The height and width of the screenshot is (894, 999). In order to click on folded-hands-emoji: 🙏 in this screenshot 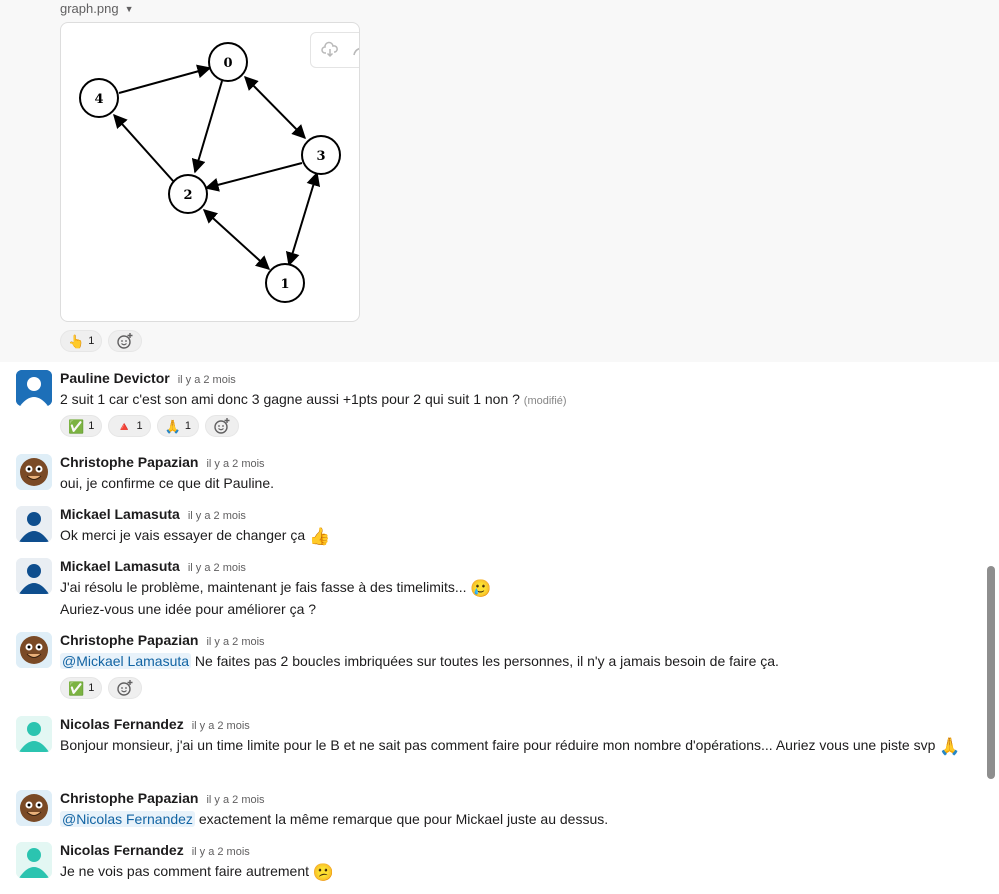, I will do `click(950, 746)`.